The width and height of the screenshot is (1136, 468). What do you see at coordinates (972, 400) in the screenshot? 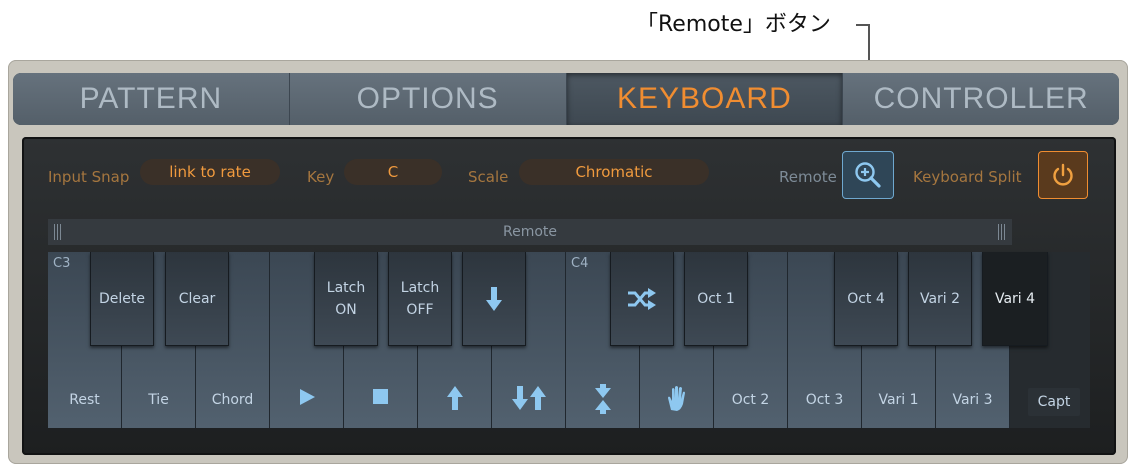
I see `key-label: Vari 3` at bounding box center [972, 400].